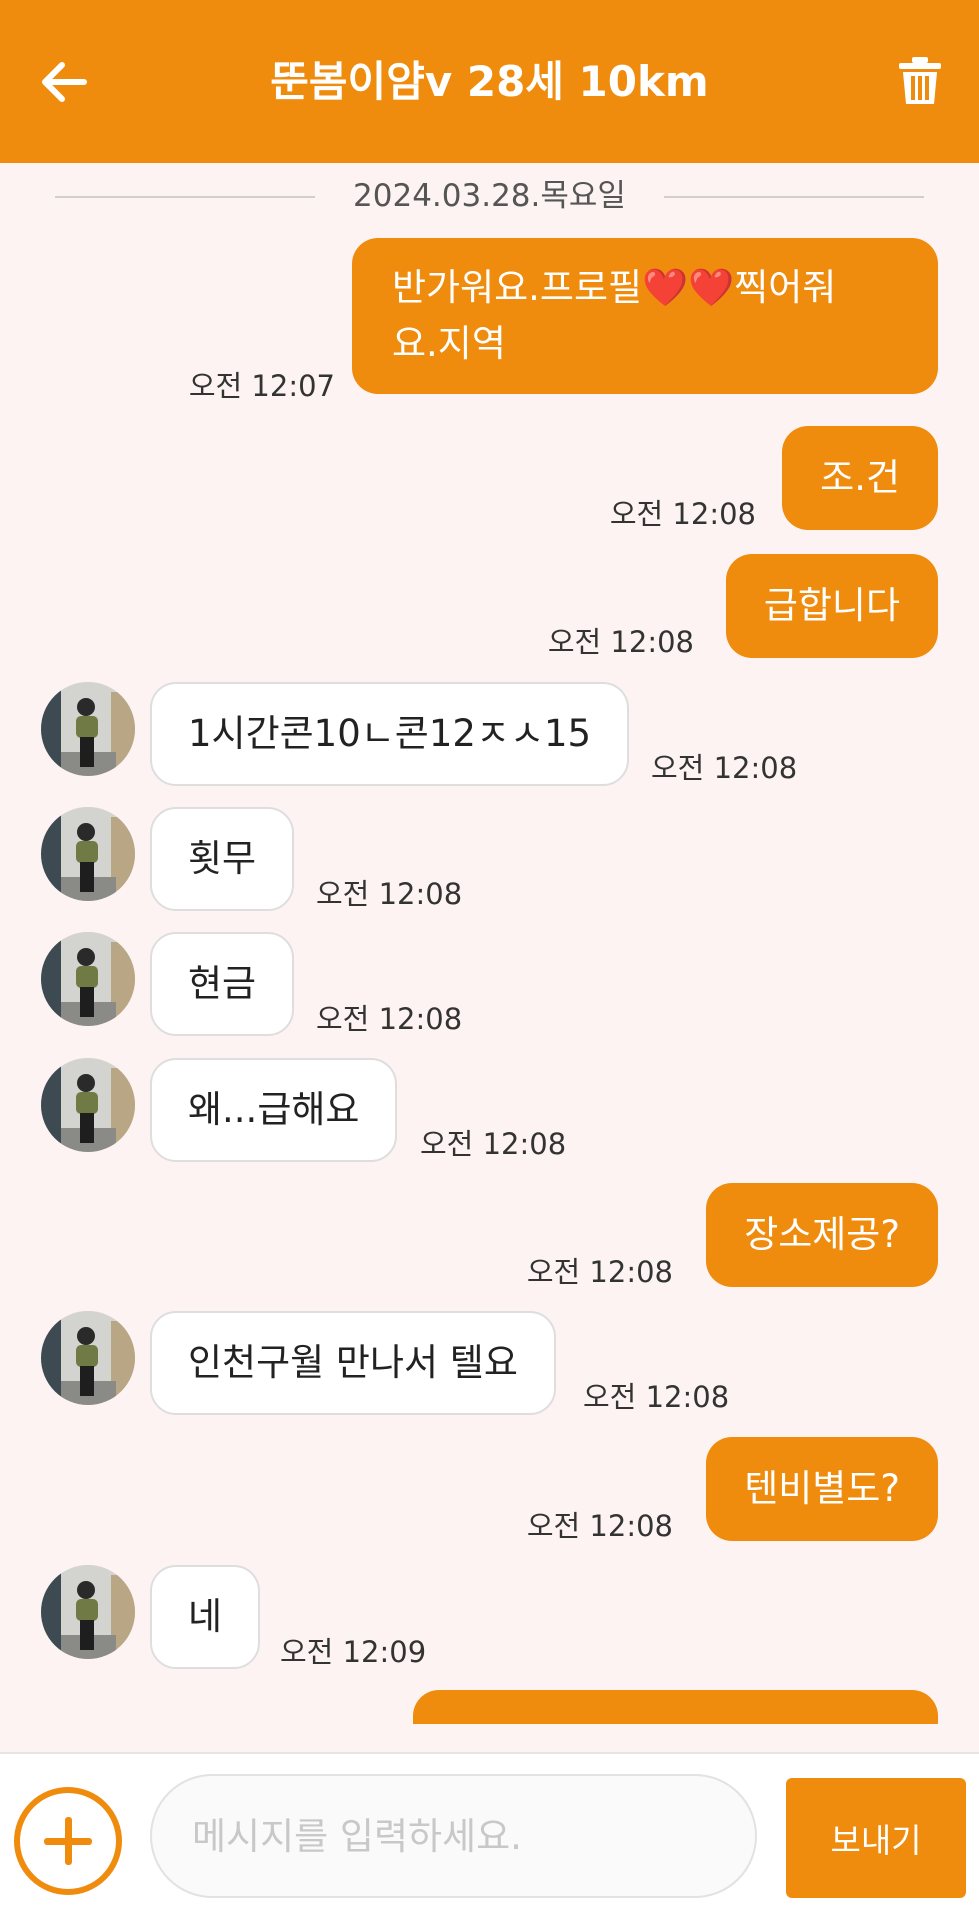  I want to click on message-sent-partial, so click(675, 1707).